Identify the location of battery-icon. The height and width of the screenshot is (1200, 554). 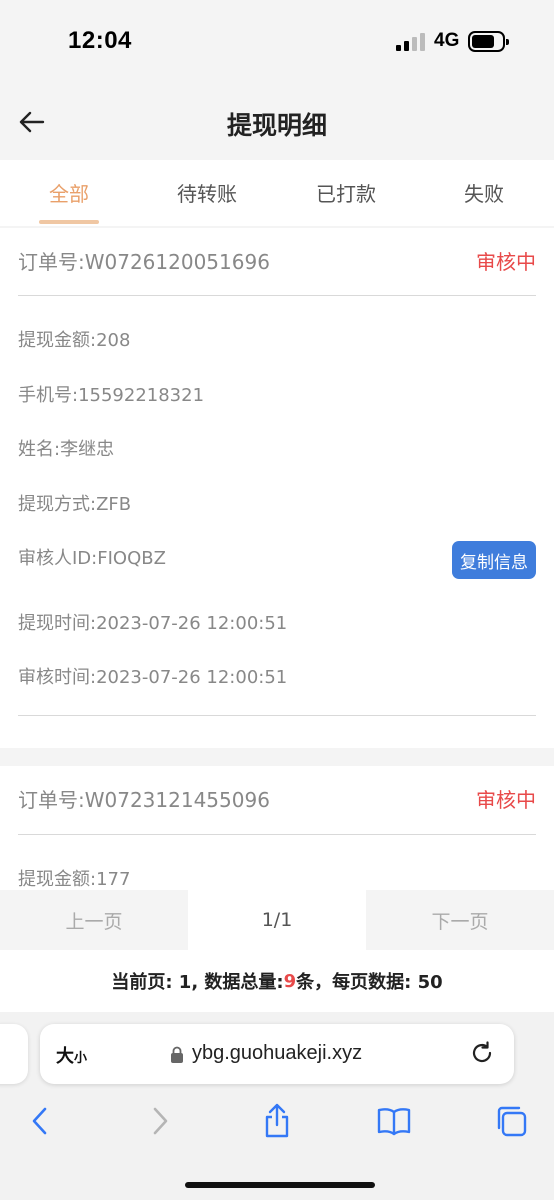
(488, 41).